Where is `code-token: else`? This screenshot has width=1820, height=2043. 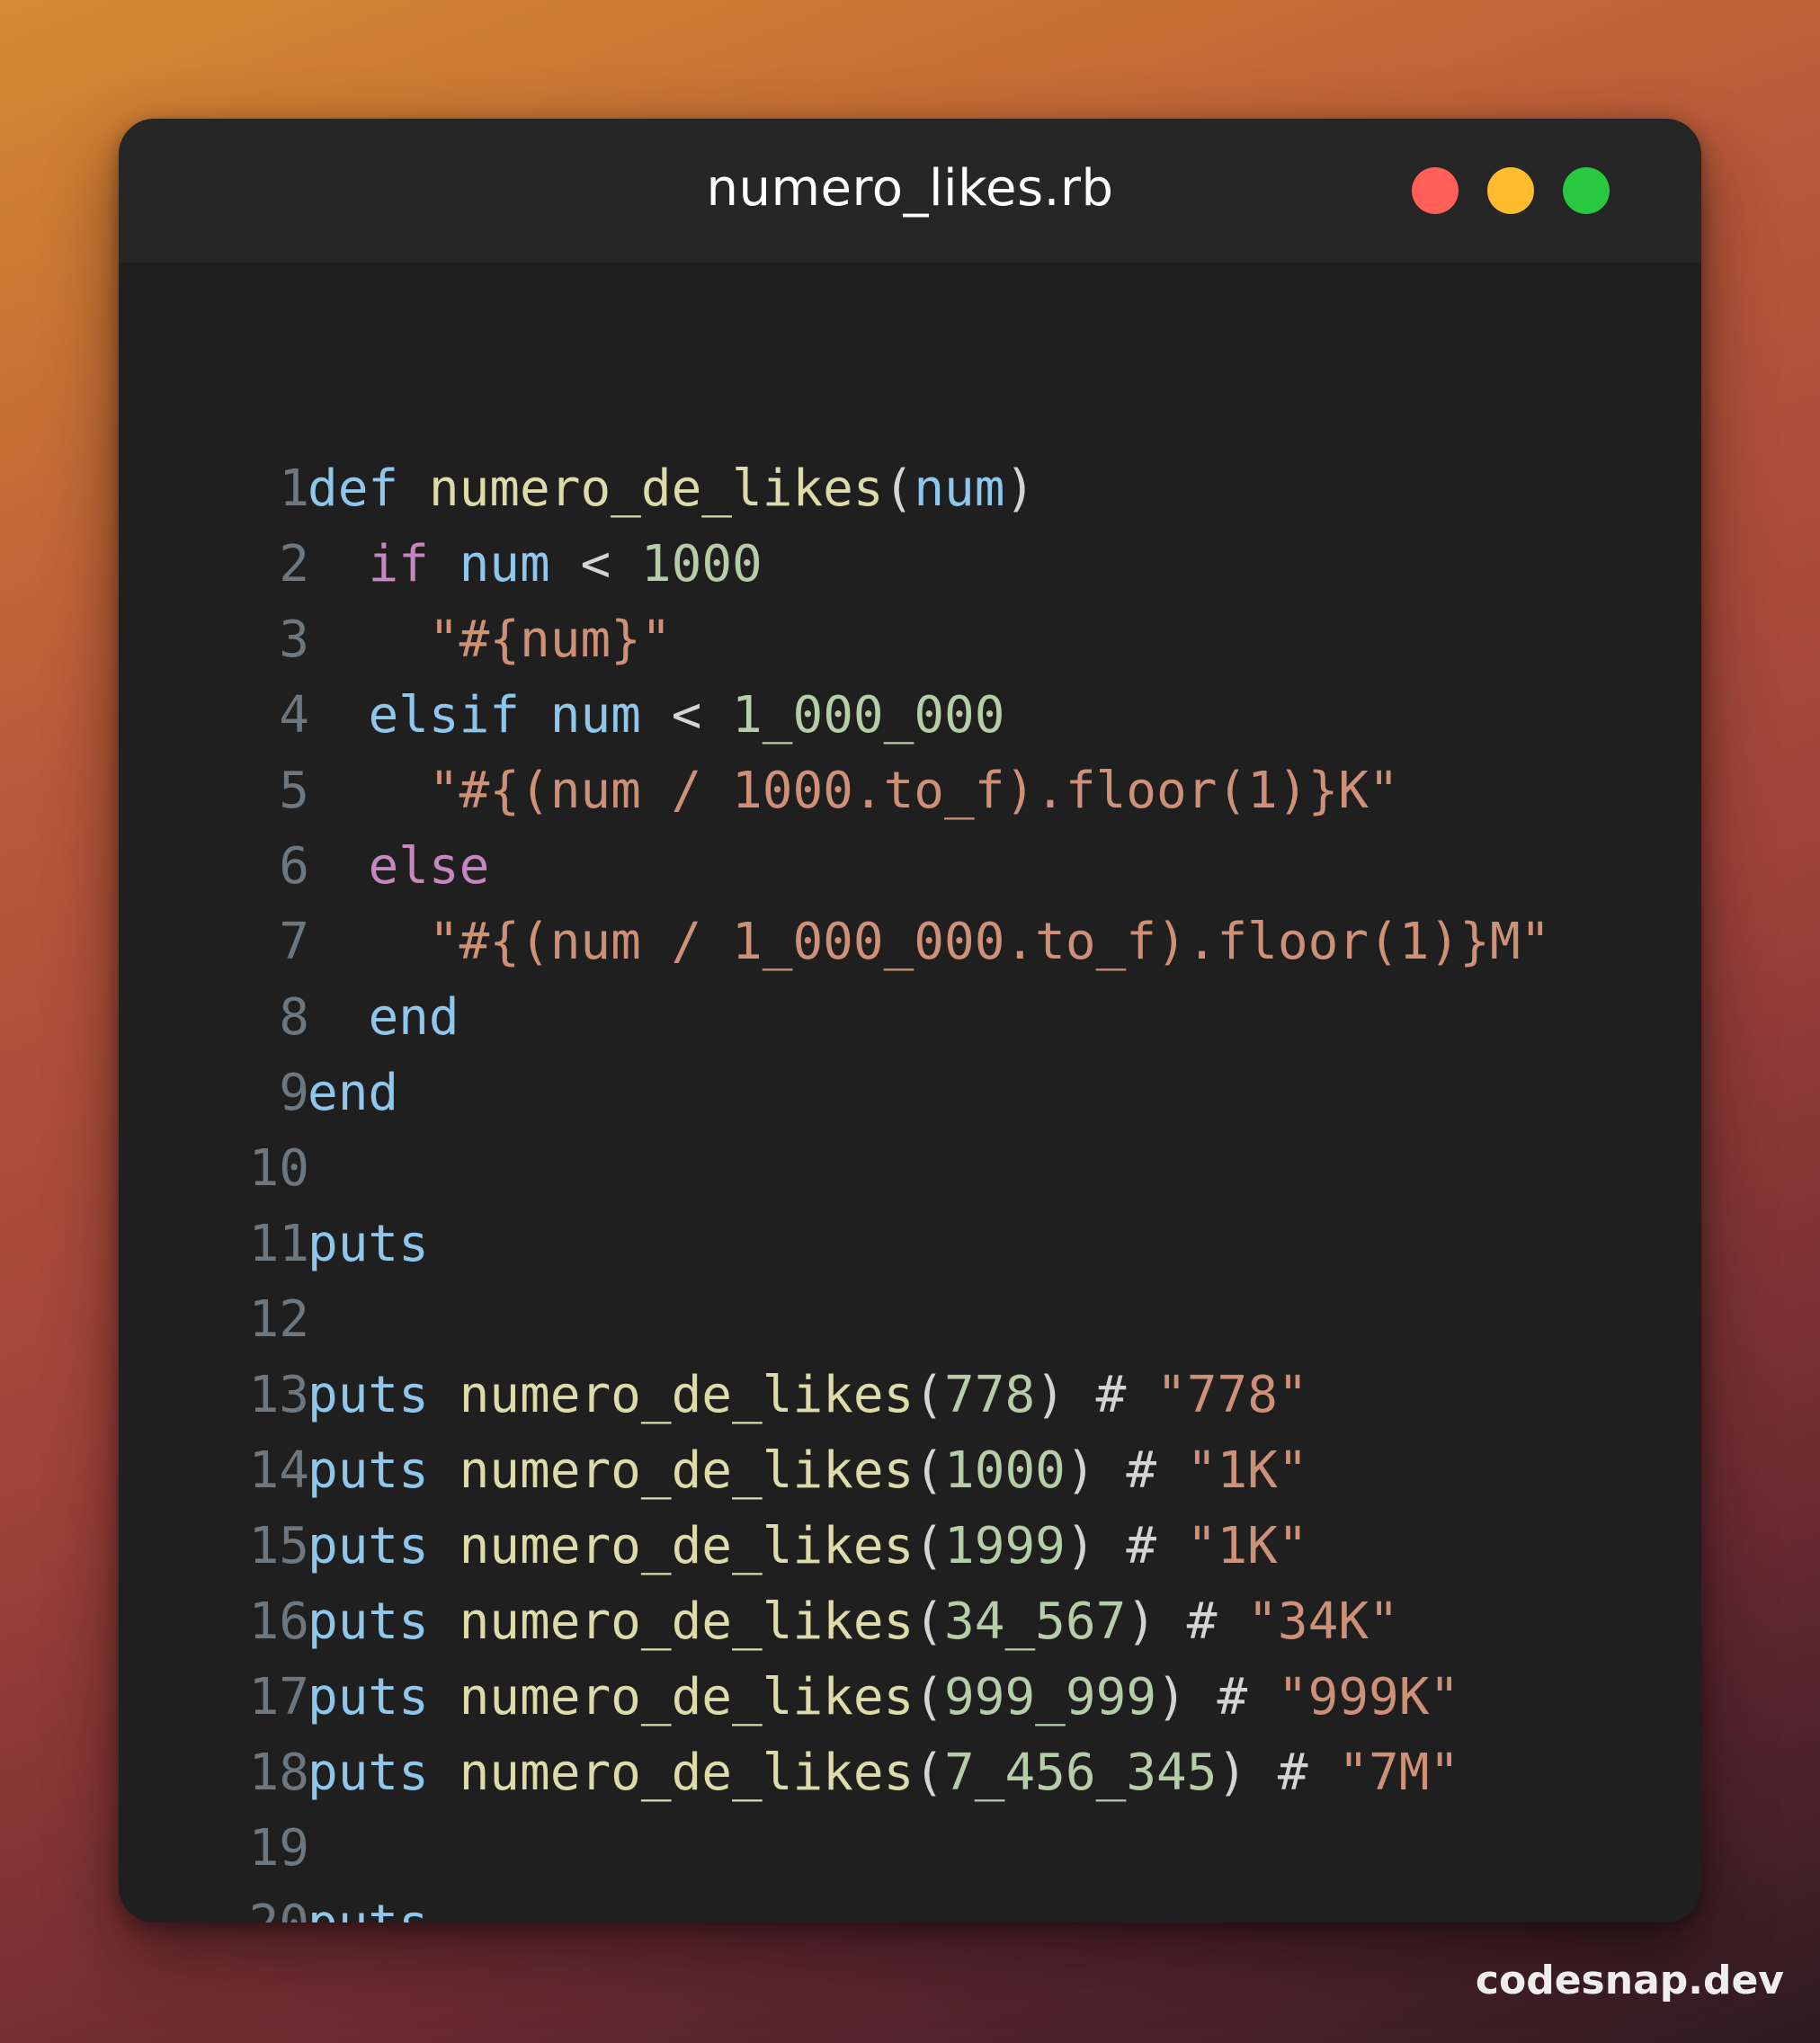 code-token: else is located at coordinates (429, 866).